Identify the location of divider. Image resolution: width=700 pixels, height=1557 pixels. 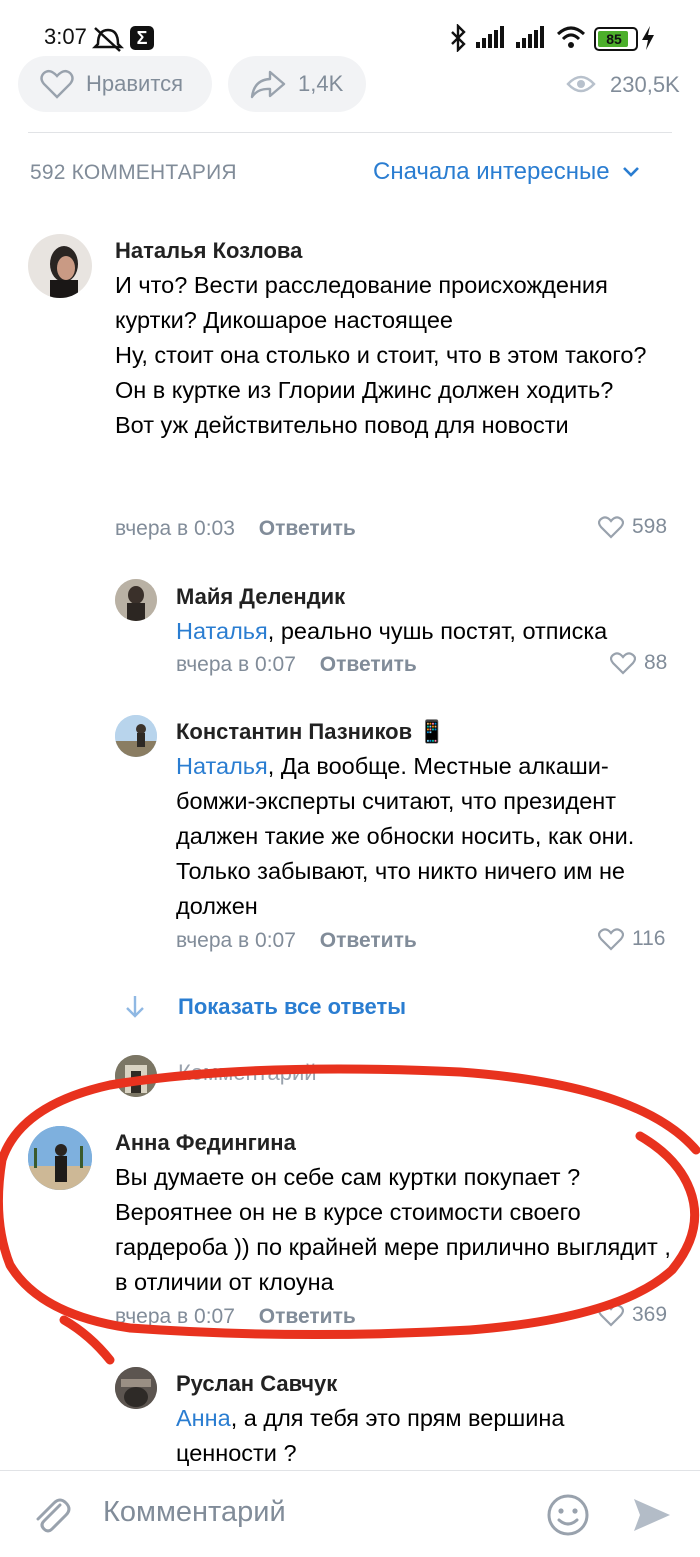
(350, 132).